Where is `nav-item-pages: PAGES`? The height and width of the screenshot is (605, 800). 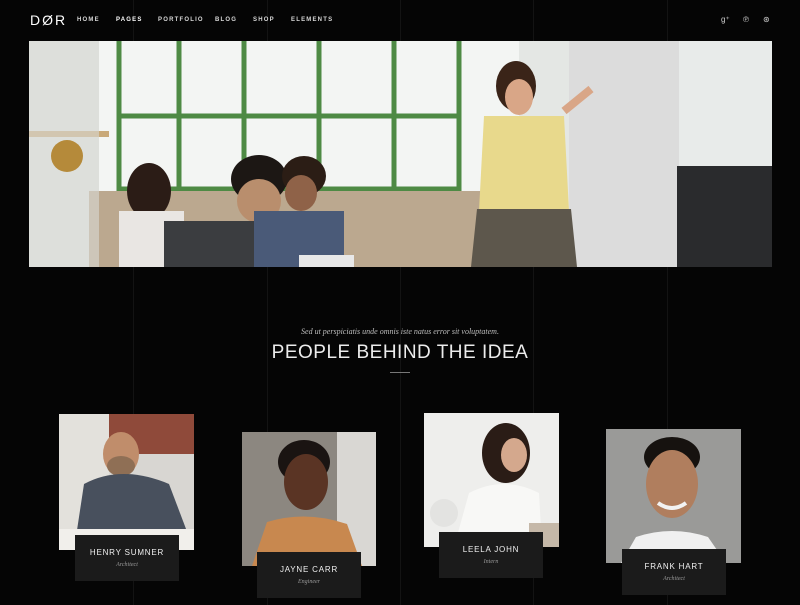 nav-item-pages: PAGES is located at coordinates (129, 20).